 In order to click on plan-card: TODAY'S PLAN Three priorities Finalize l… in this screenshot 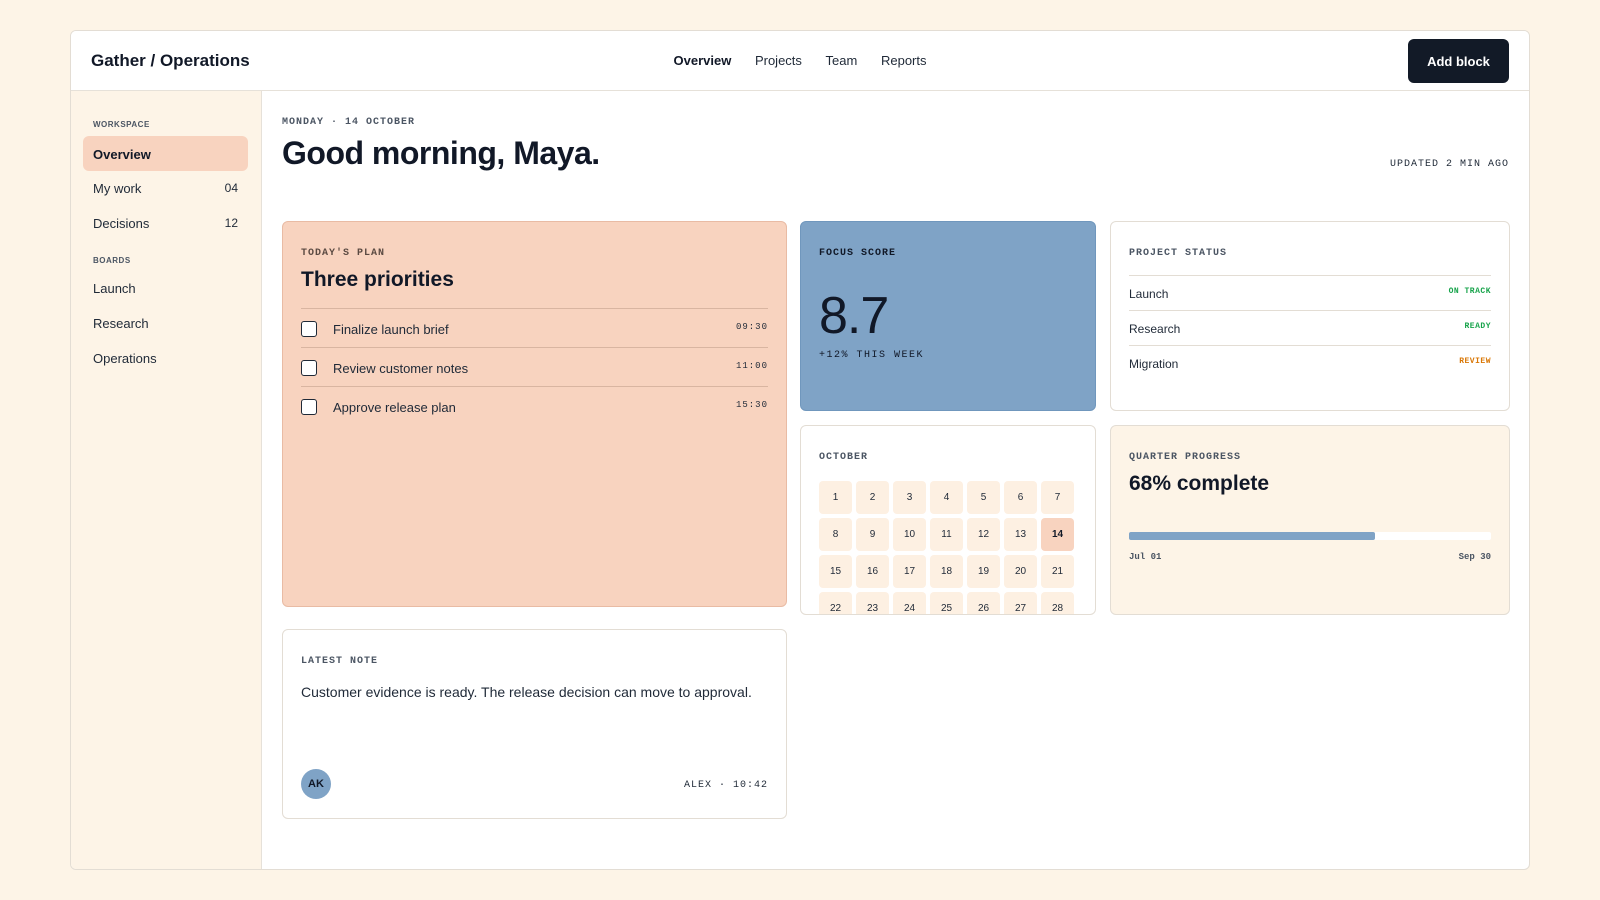, I will do `click(534, 414)`.